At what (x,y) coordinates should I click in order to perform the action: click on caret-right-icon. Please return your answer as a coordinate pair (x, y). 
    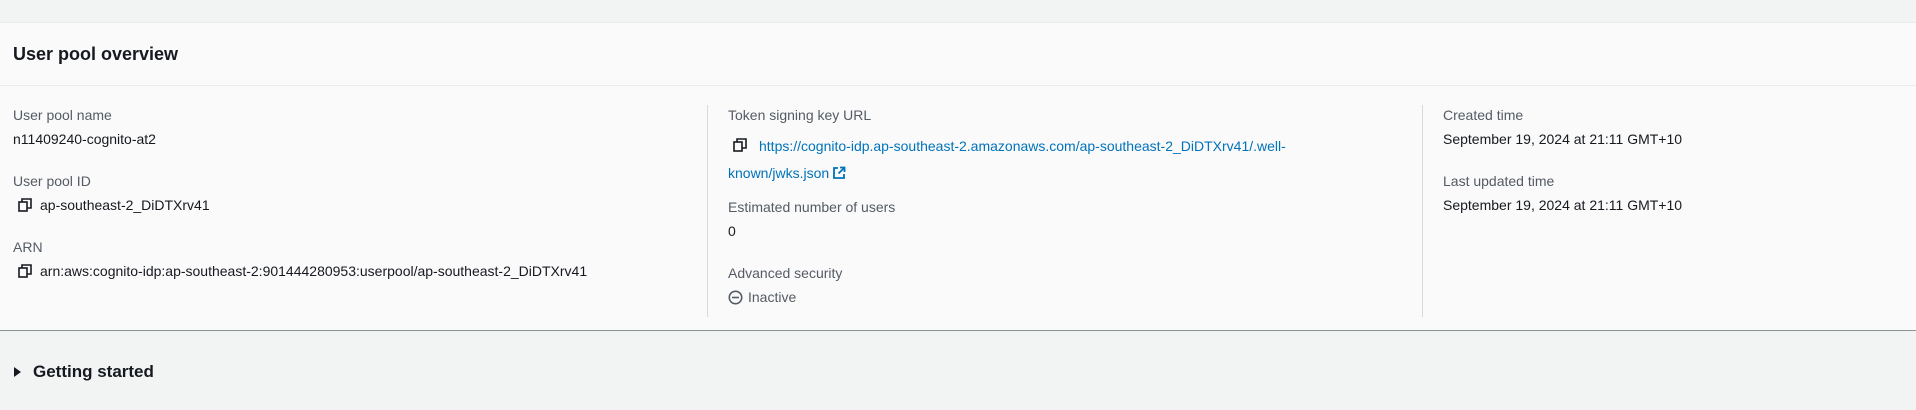
    Looking at the image, I should click on (17, 372).